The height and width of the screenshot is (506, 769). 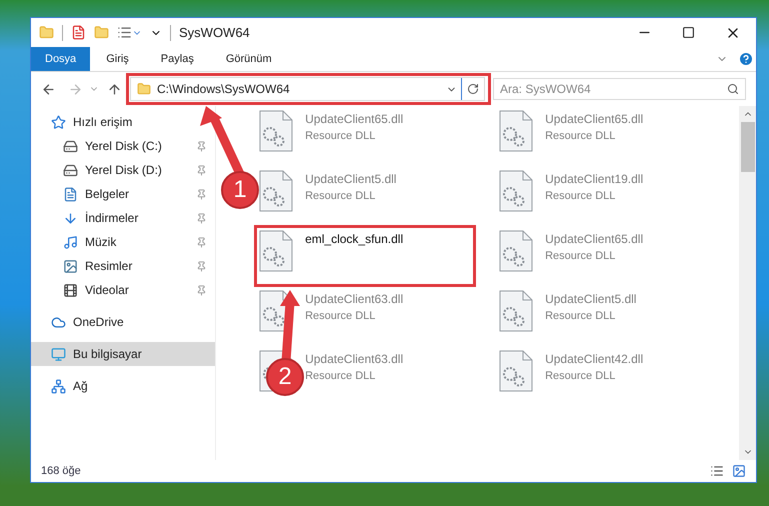 What do you see at coordinates (224, 89) in the screenshot?
I see `address-path: C:\Windows\SysWOW64` at bounding box center [224, 89].